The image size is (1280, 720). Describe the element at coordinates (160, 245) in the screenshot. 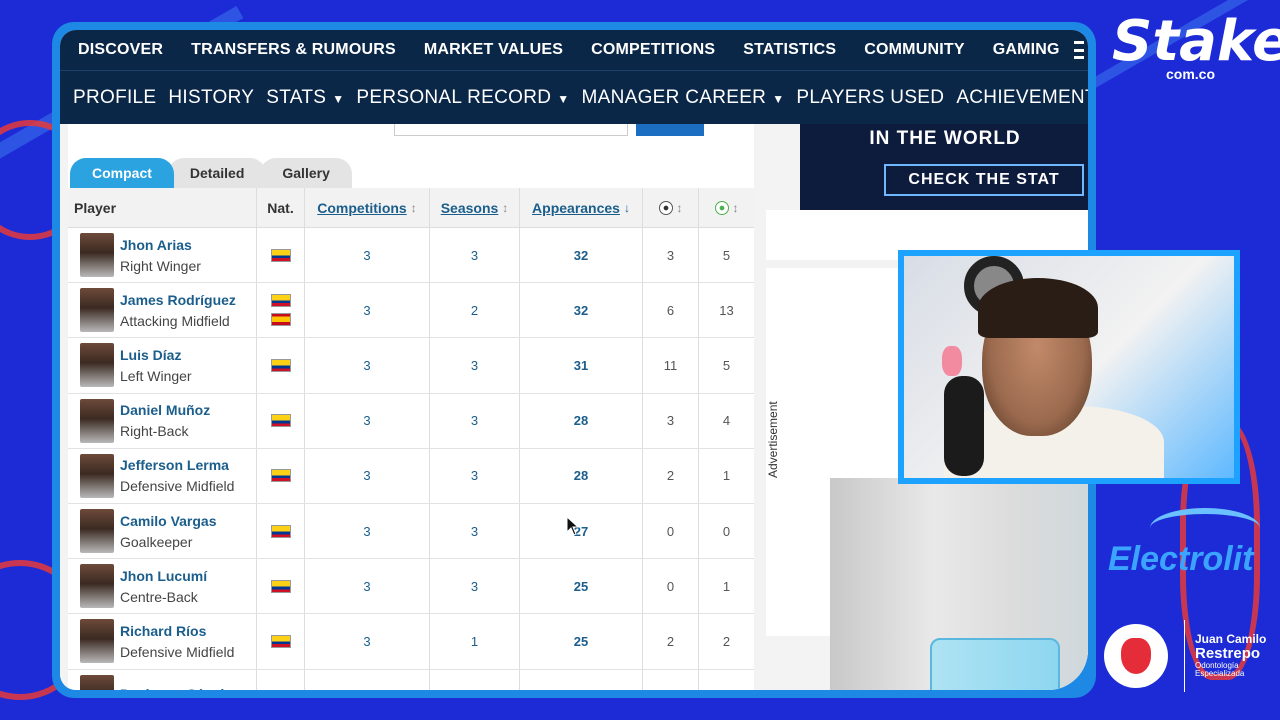

I see `player-name-link: Jhon Arias` at that location.